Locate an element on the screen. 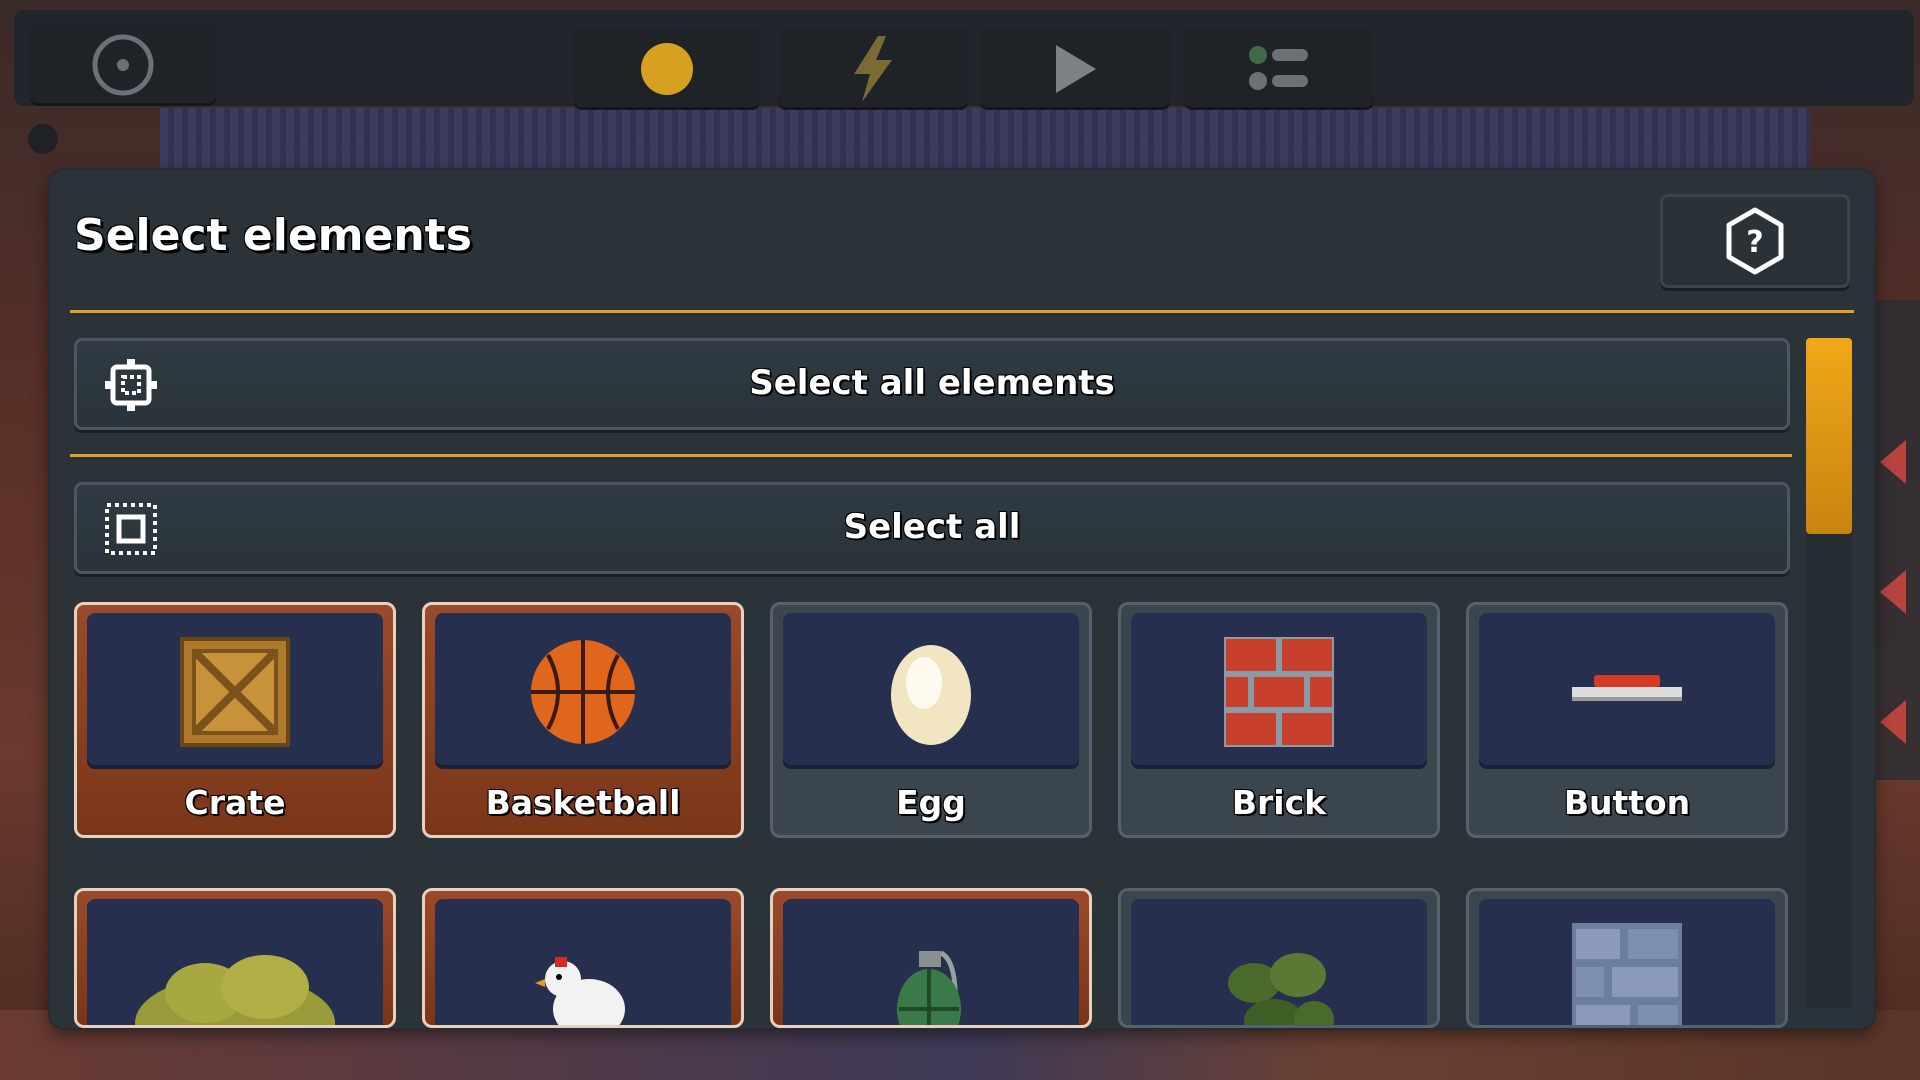 The image size is (1920, 1080). select-all-label: Select all is located at coordinates (932, 527).